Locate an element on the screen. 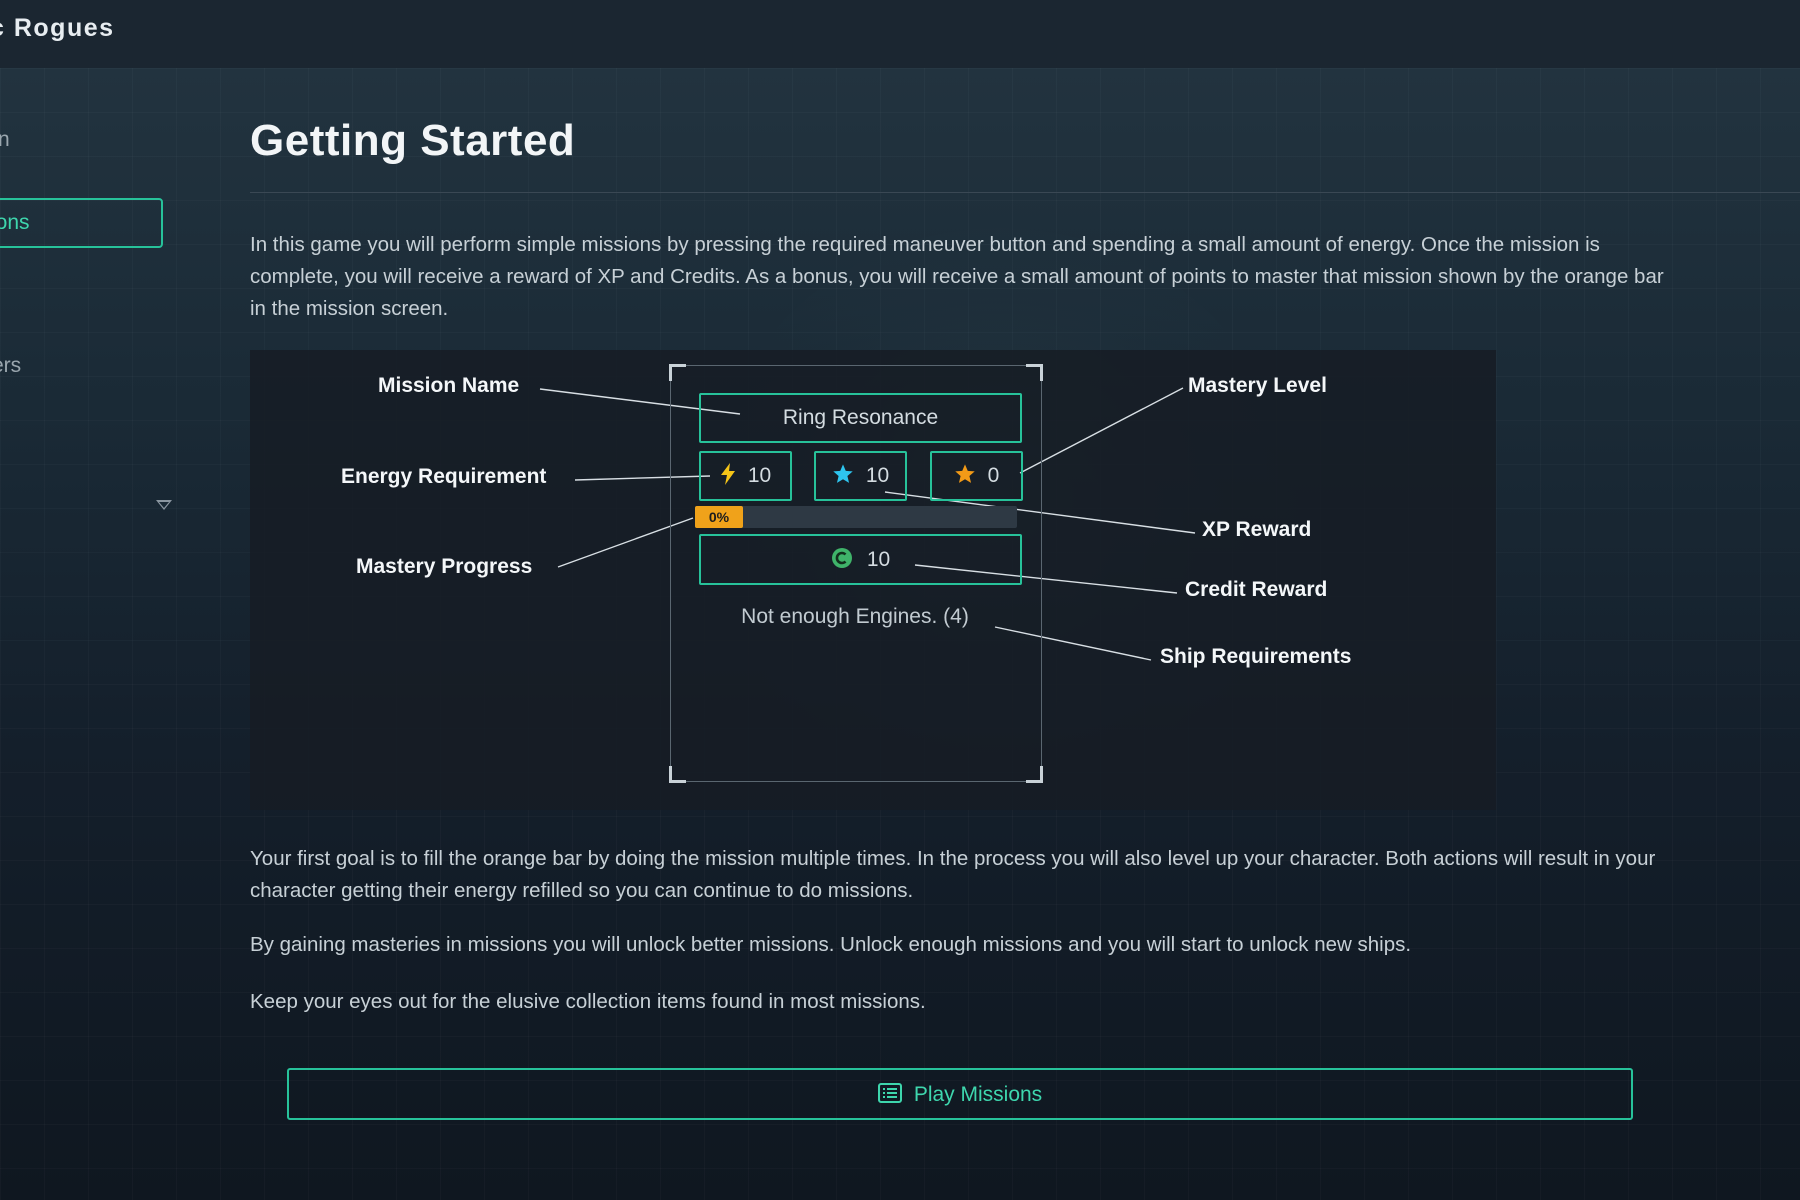 The height and width of the screenshot is (1200, 1800). app-title: c Rogues is located at coordinates (57, 28).